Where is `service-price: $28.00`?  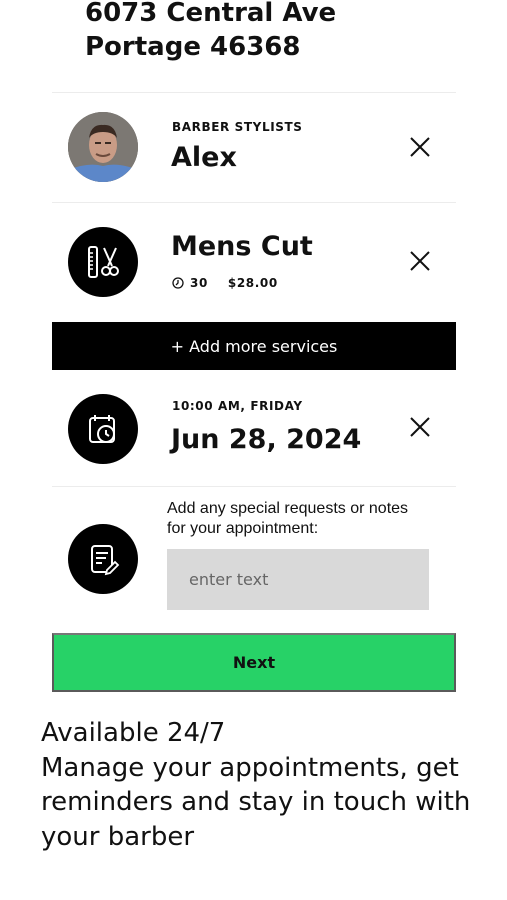
service-price: $28.00 is located at coordinates (252, 283).